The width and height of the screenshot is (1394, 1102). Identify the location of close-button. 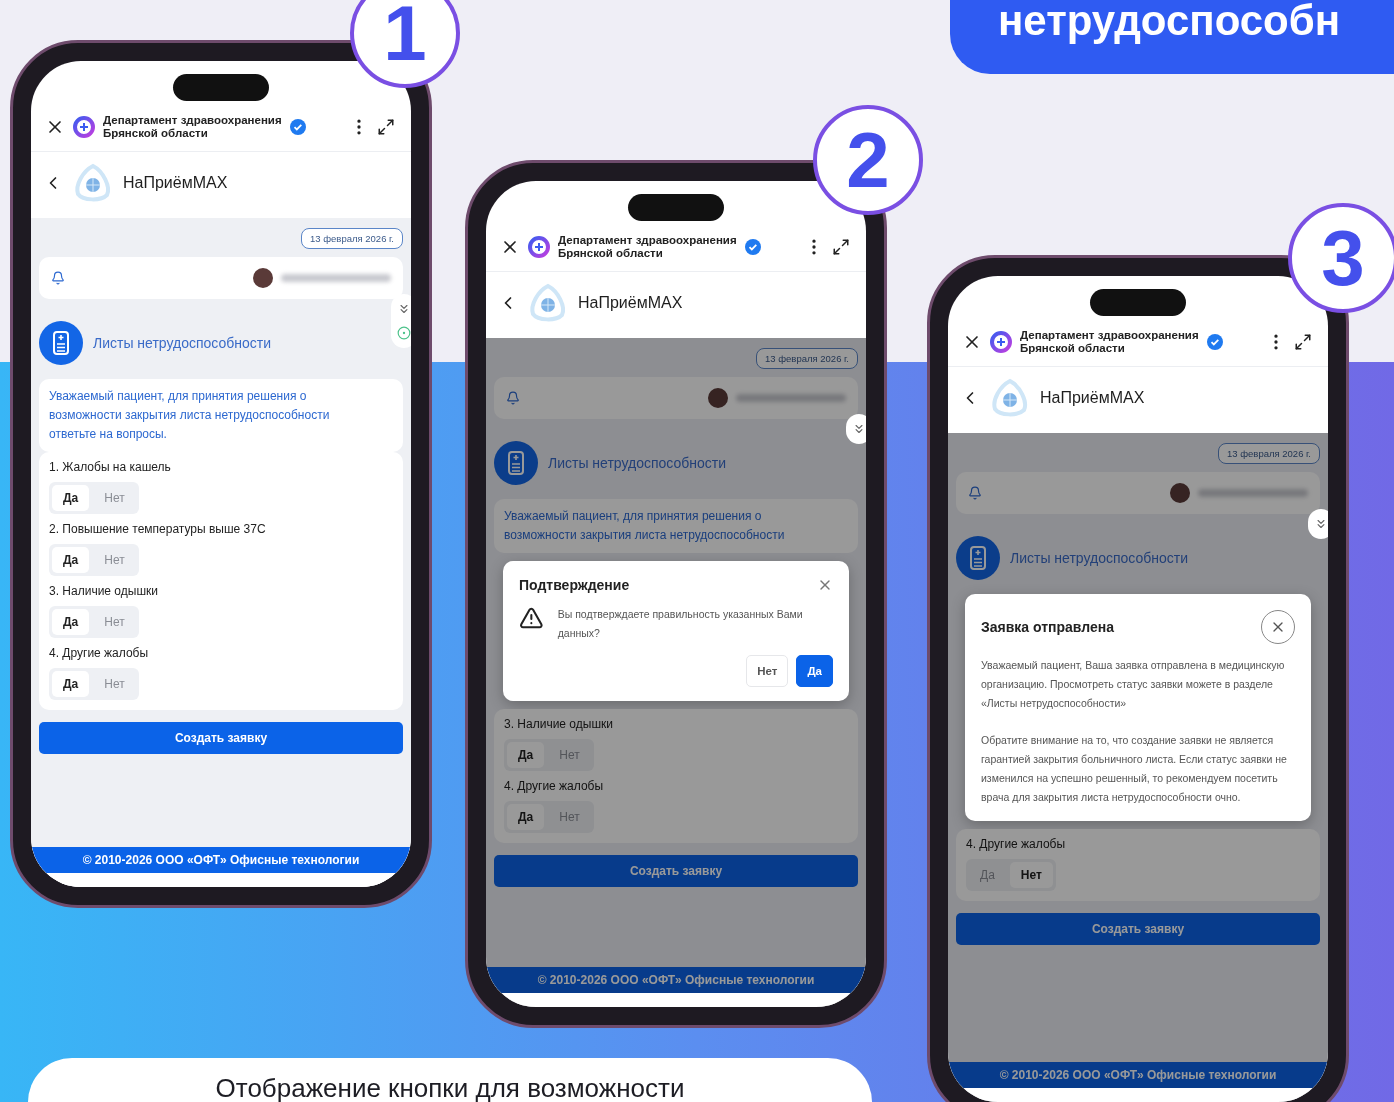
(1278, 627).